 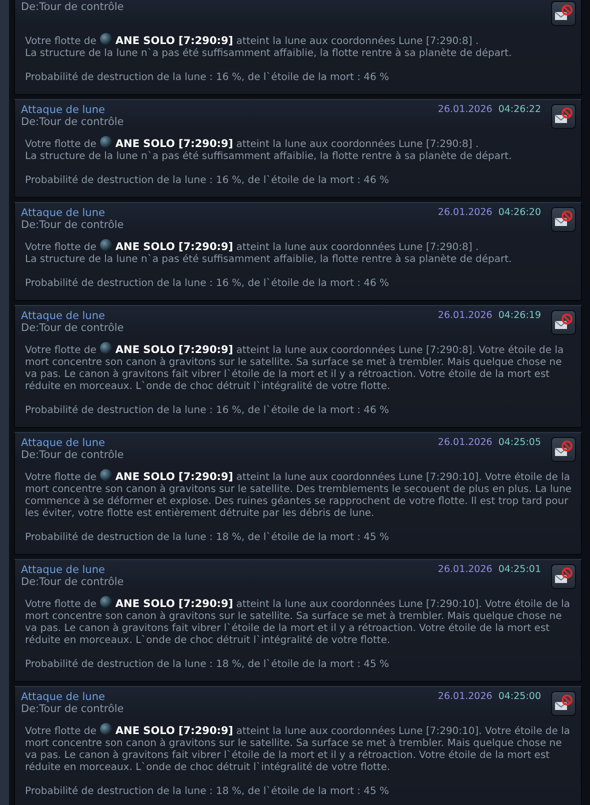 What do you see at coordinates (298, 494) in the screenshot?
I see `message-text: Votre flotte de ANE SOLO [7:290:9] atteint la lune aux coordonnées Lune [7:290:10]. Votre étoile de la mort concentre son canon à gravitons sur le satellite. Des tremblements le secouent de plus en plus. La lune commence à se déformer et explose. Des ruines géantes se rapprochent de votre flotte. Il est trop tard pour les éviter, votre flotte est entièrement détruite par les débris de lune.` at bounding box center [298, 494].